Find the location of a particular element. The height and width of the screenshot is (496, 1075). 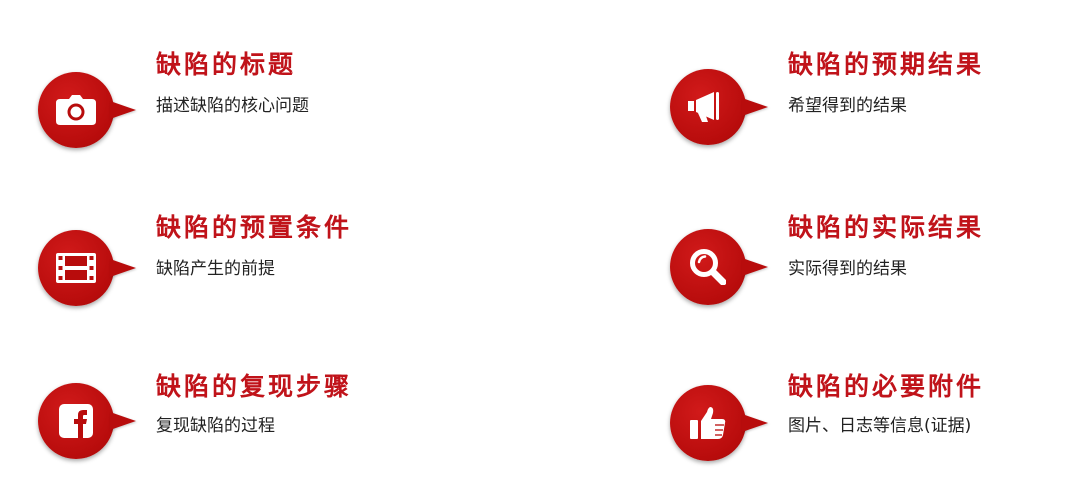

item-title: 缺陷的实际结果 is located at coordinates (886, 227).